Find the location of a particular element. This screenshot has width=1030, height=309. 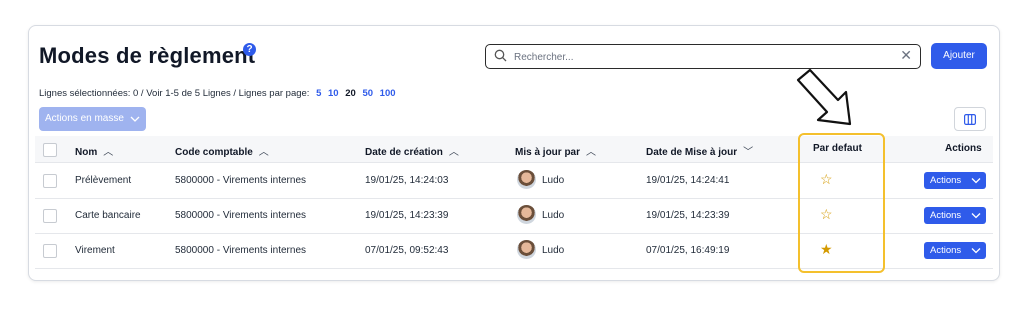

column-header-created: Date de création ︿ is located at coordinates (412, 150).